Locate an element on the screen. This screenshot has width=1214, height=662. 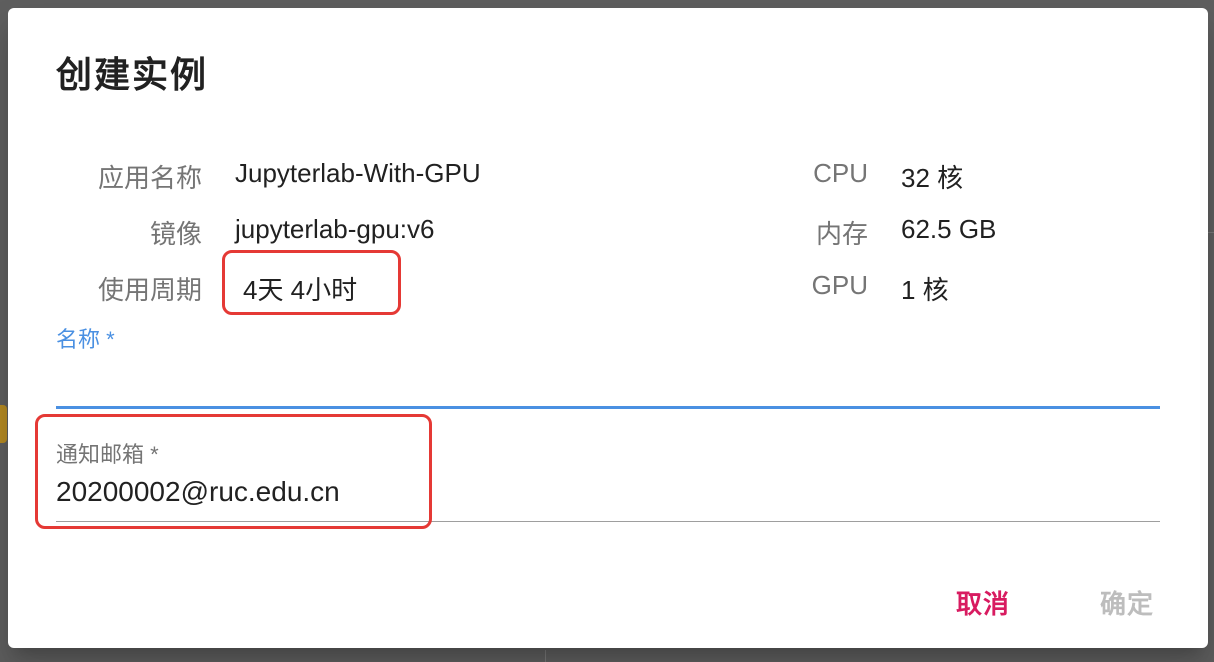
email-field-highlight is located at coordinates (233, 471).